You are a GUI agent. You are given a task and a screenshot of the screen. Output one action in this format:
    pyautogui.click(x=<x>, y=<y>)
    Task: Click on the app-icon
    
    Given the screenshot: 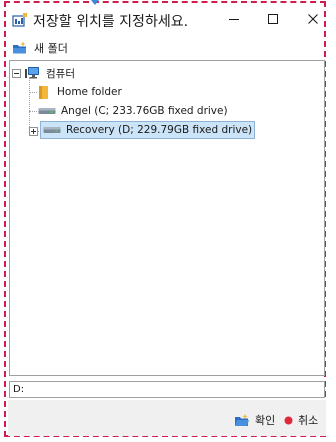 What is the action you would take?
    pyautogui.click(x=19, y=20)
    